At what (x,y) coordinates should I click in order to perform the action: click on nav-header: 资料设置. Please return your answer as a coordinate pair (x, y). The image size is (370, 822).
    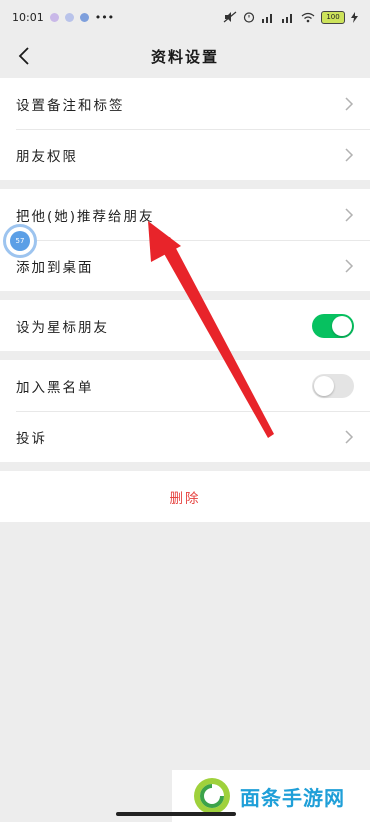
    Looking at the image, I should click on (185, 56).